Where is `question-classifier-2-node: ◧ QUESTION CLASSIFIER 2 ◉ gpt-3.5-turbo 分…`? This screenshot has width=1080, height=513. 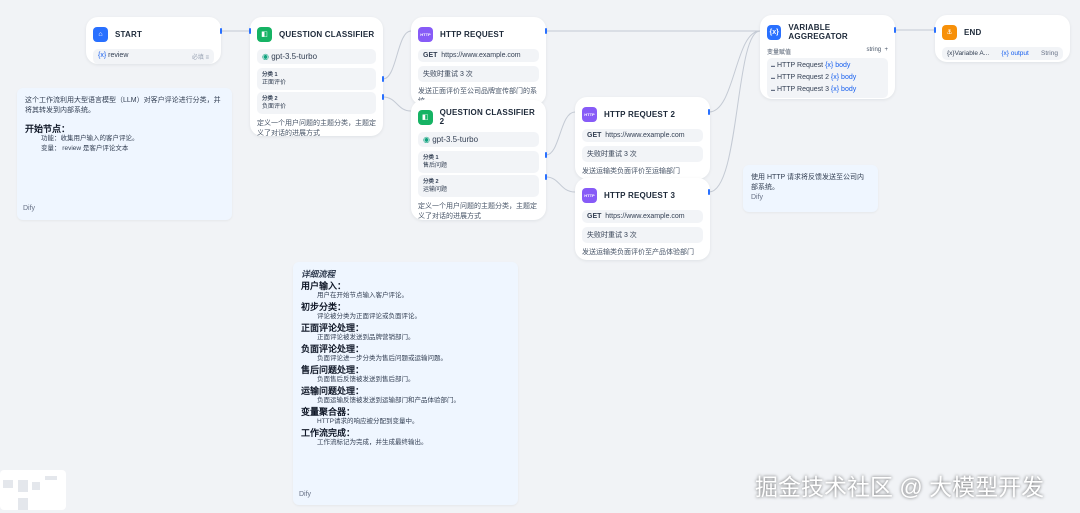 question-classifier-2-node: ◧ QUESTION CLASSIFIER 2 ◉ gpt-3.5-turbo 分… is located at coordinates (478, 160).